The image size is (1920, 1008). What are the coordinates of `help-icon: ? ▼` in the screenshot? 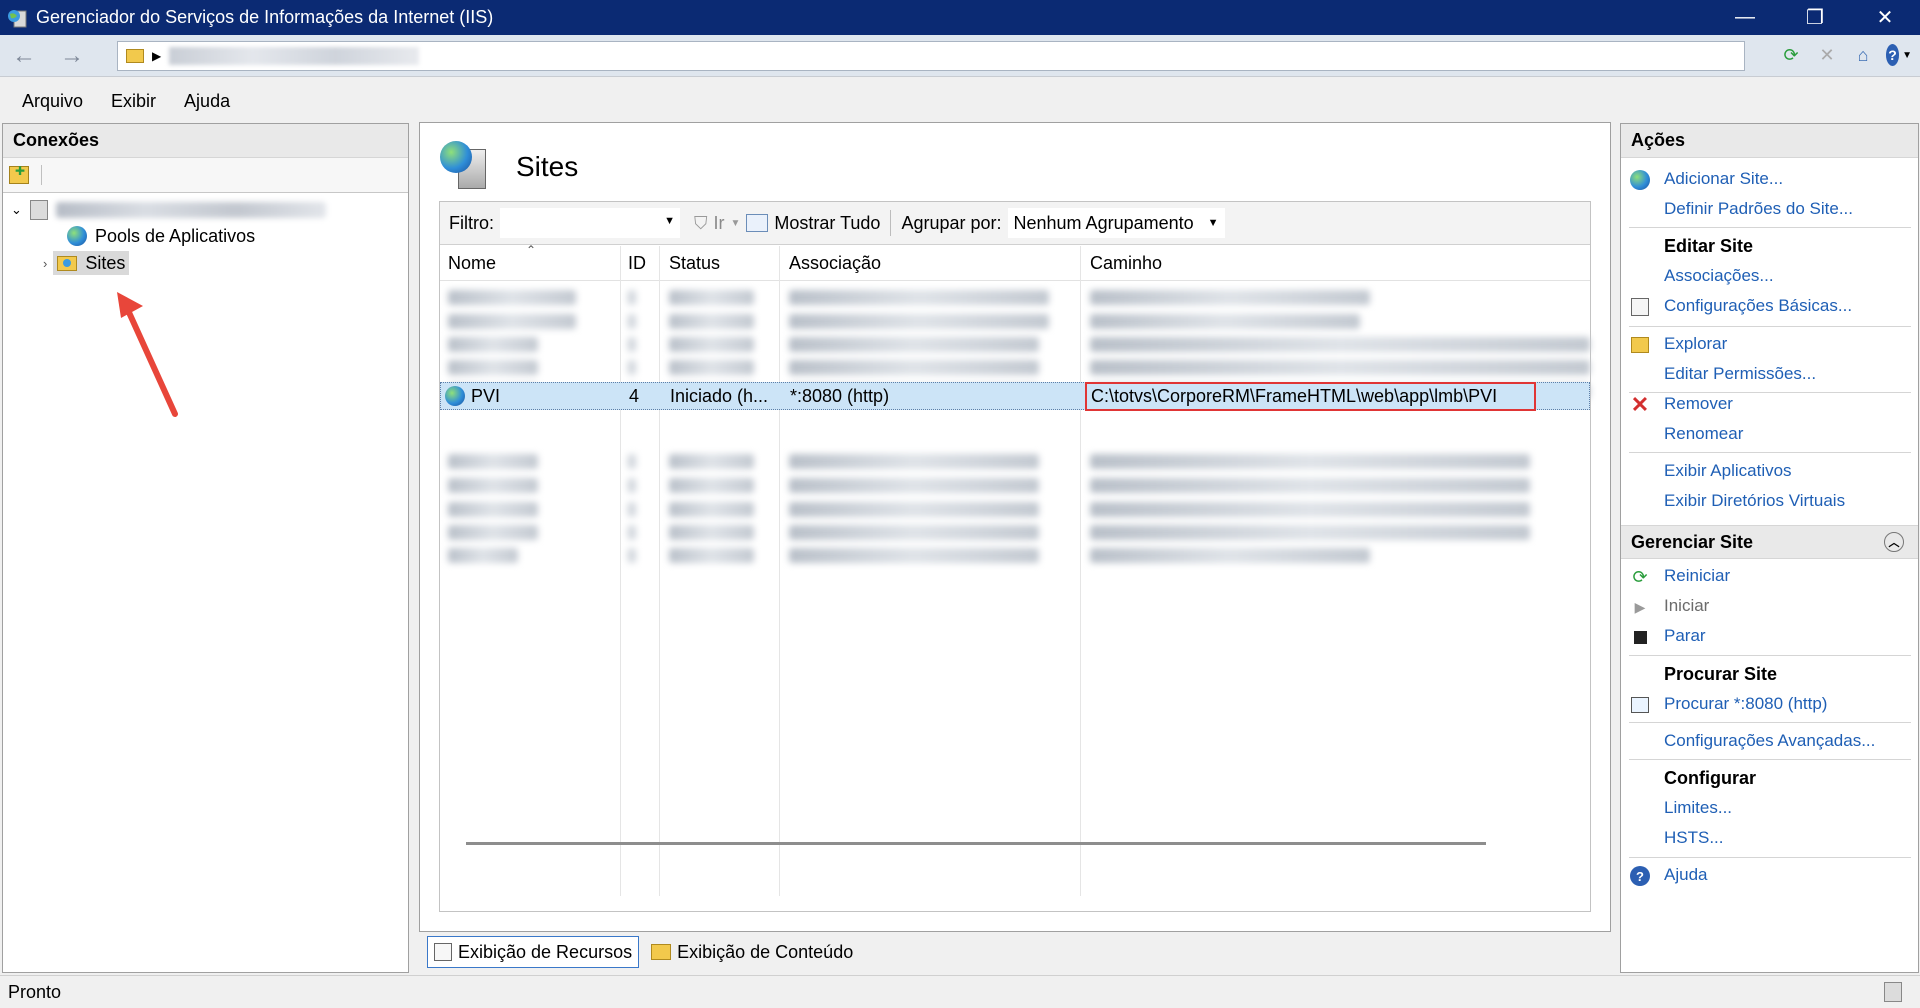 It's located at (1899, 55).